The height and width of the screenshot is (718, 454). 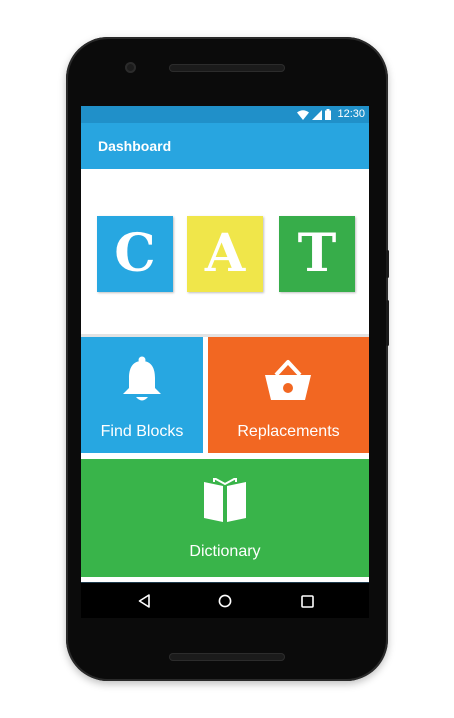 I want to click on back-icon, so click(x=144, y=601).